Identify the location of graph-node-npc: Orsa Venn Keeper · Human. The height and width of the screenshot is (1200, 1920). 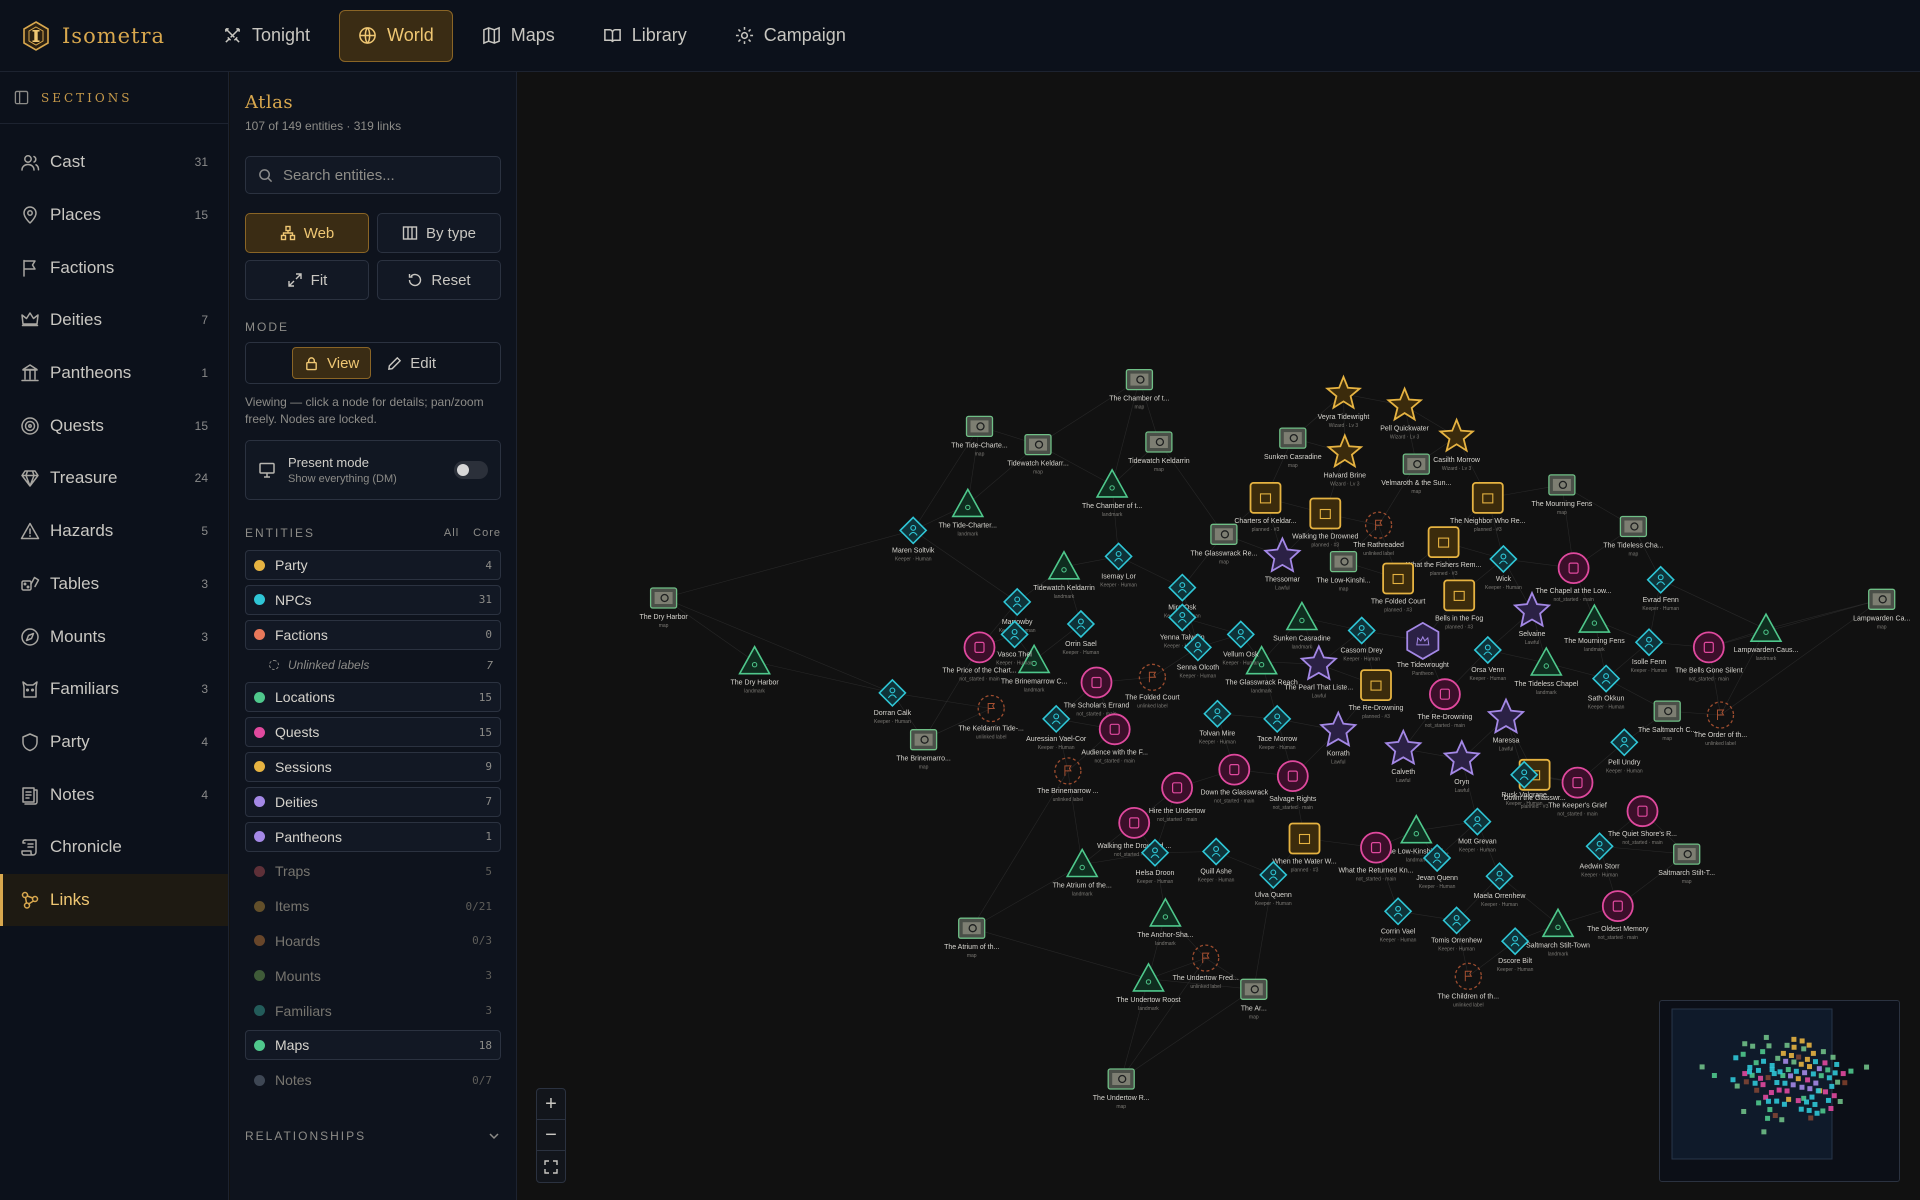
(1487, 658).